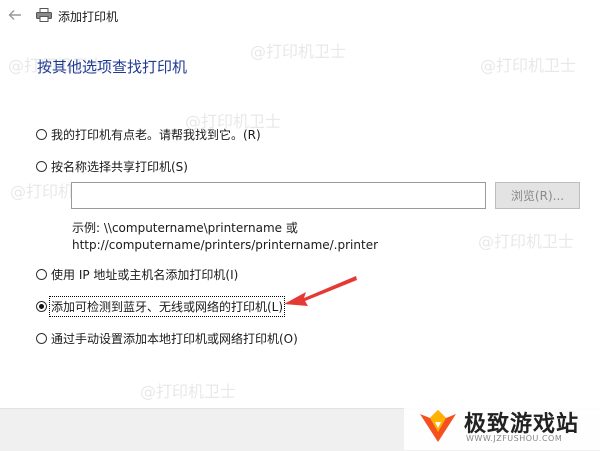 This screenshot has height=451, width=600. I want to click on radio-label: 按名称选择共享打印机(S), so click(119, 167).